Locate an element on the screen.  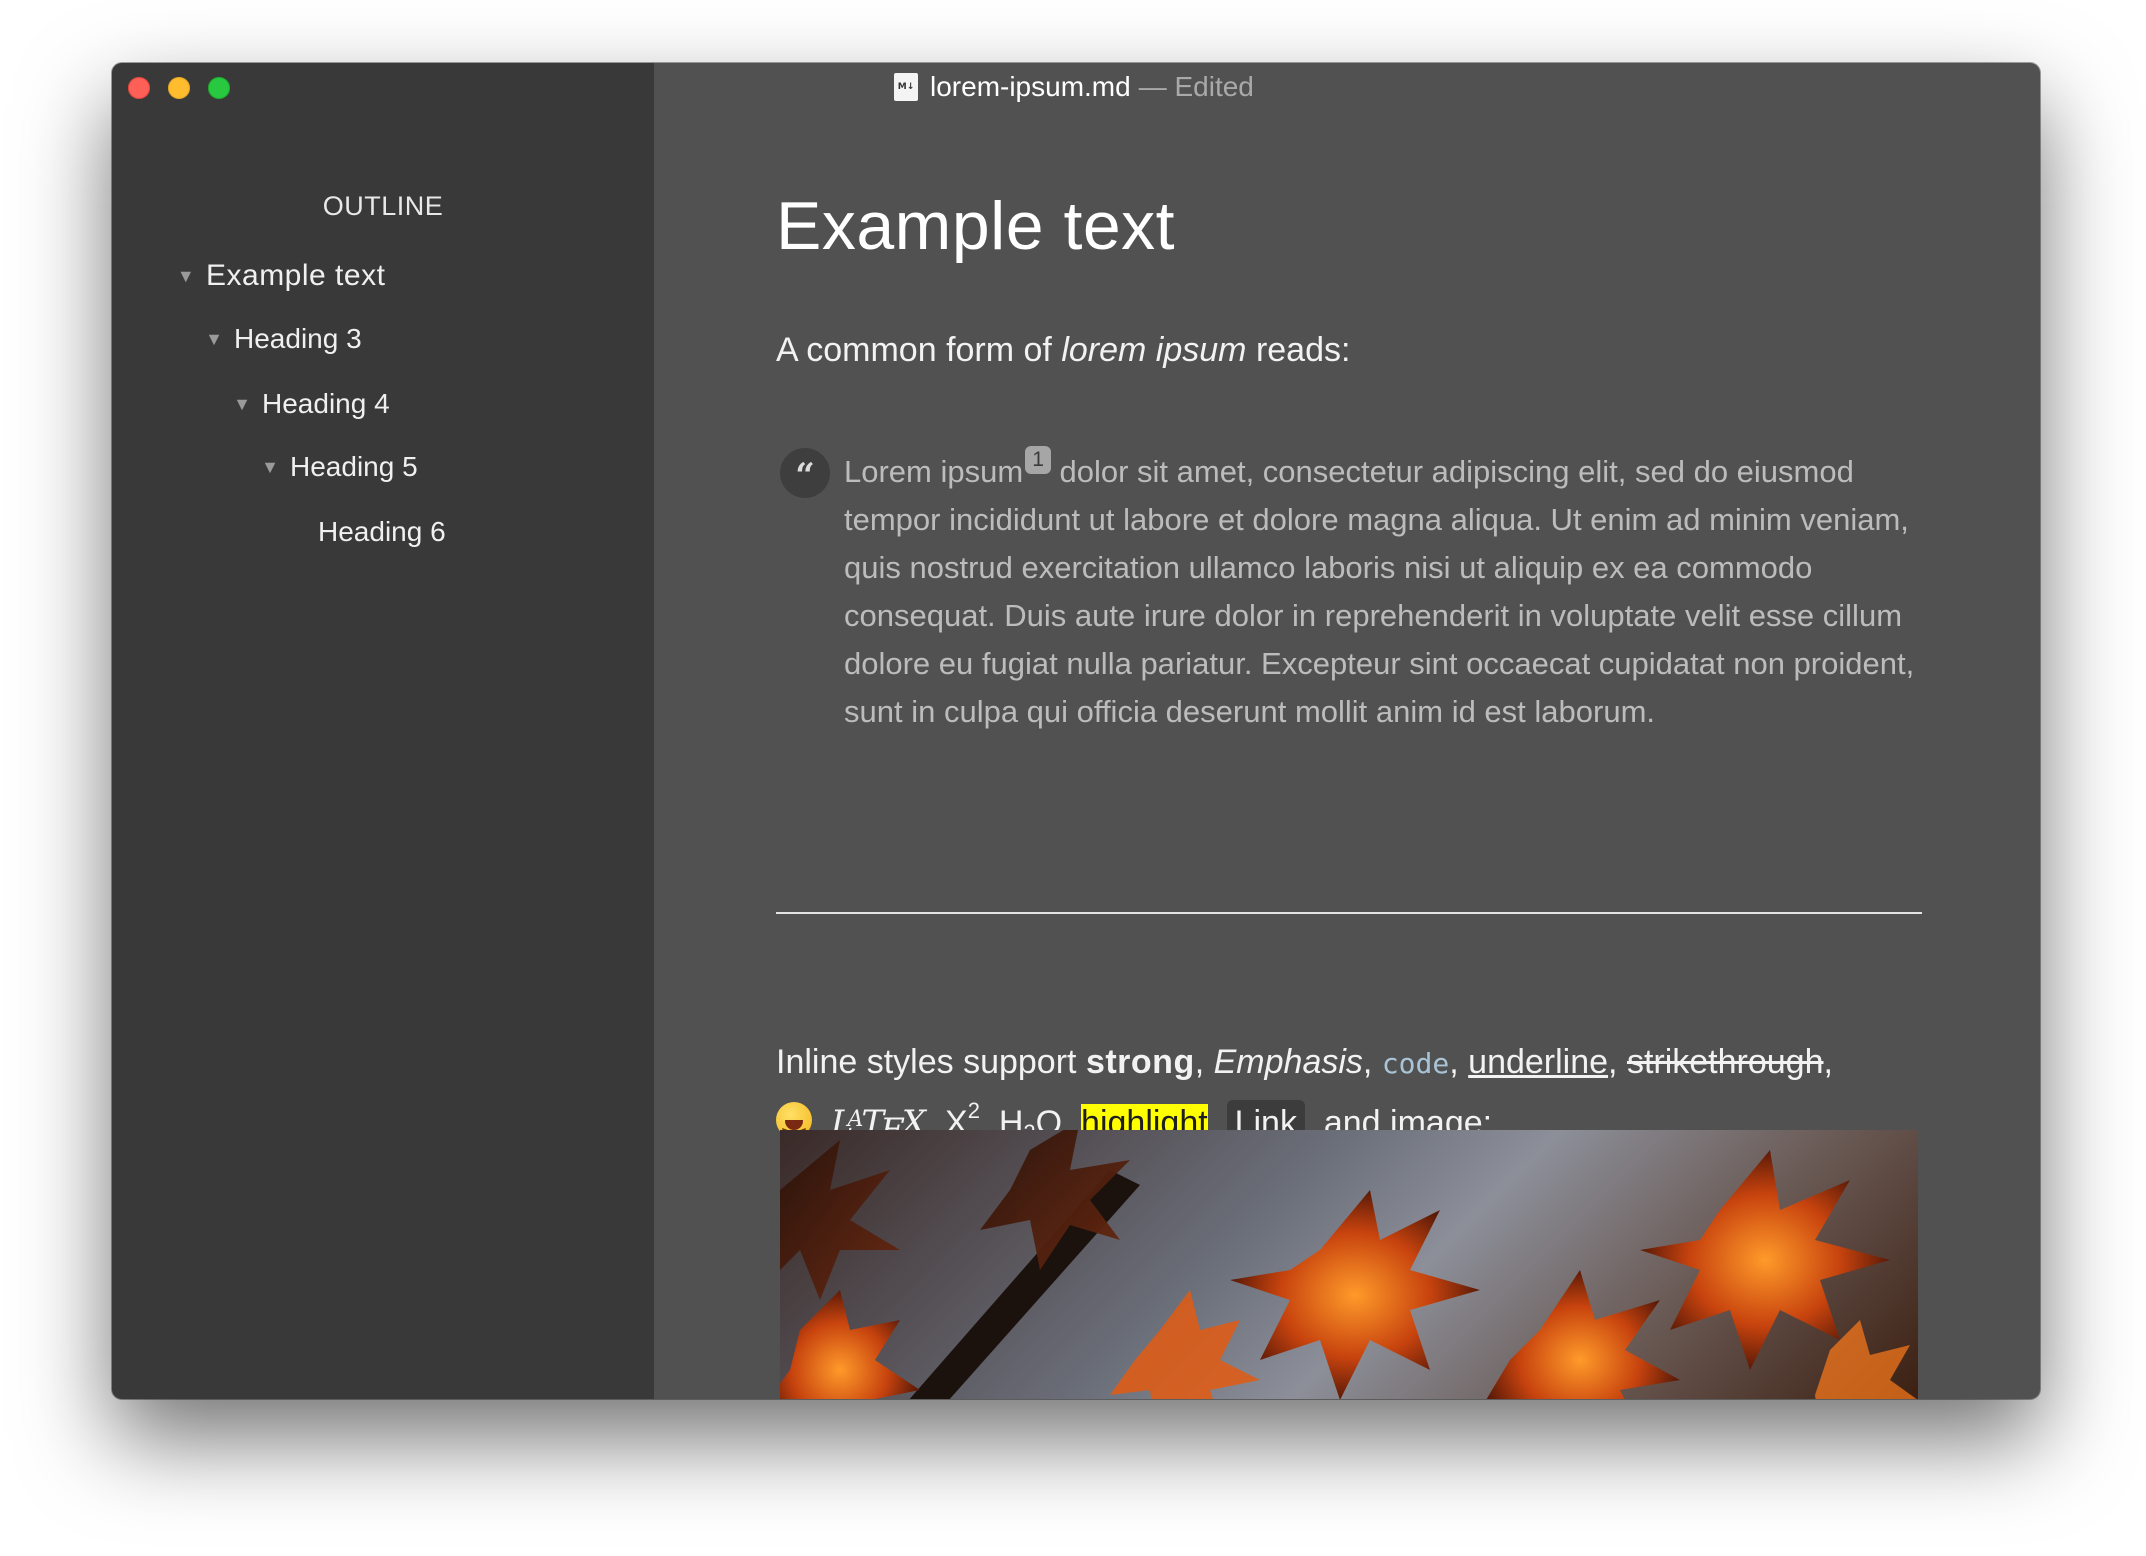
outline-item-label: Heading 3 is located at coordinates (298, 338).